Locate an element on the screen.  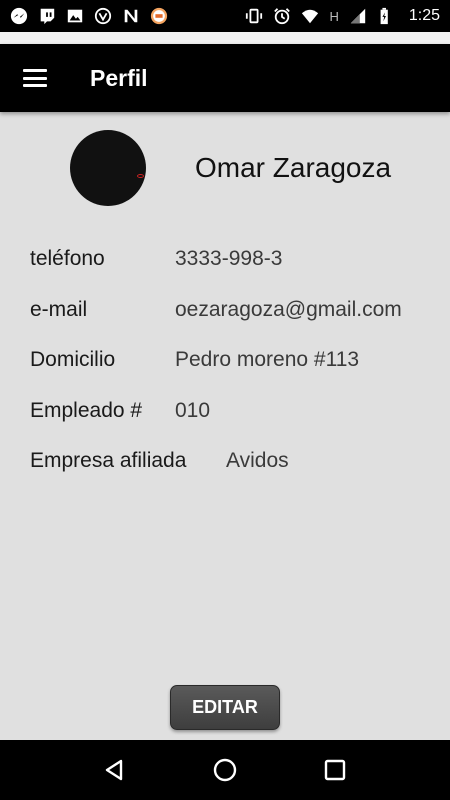
recents-button is located at coordinates (335, 770).